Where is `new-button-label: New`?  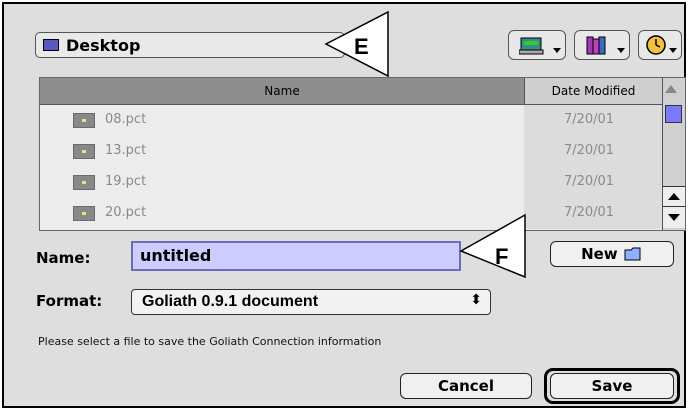 new-button-label: New is located at coordinates (599, 254).